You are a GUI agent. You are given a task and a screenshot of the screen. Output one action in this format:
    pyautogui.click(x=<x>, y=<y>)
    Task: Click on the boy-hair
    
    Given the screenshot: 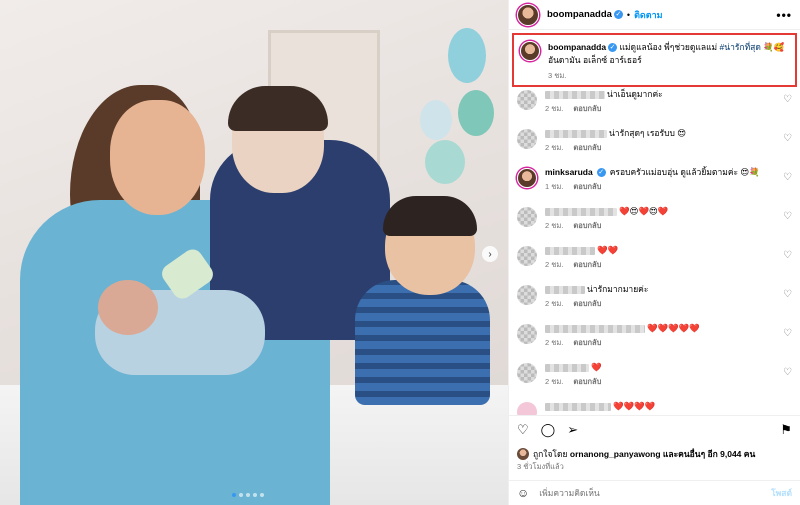 What is the action you would take?
    pyautogui.click(x=430, y=216)
    